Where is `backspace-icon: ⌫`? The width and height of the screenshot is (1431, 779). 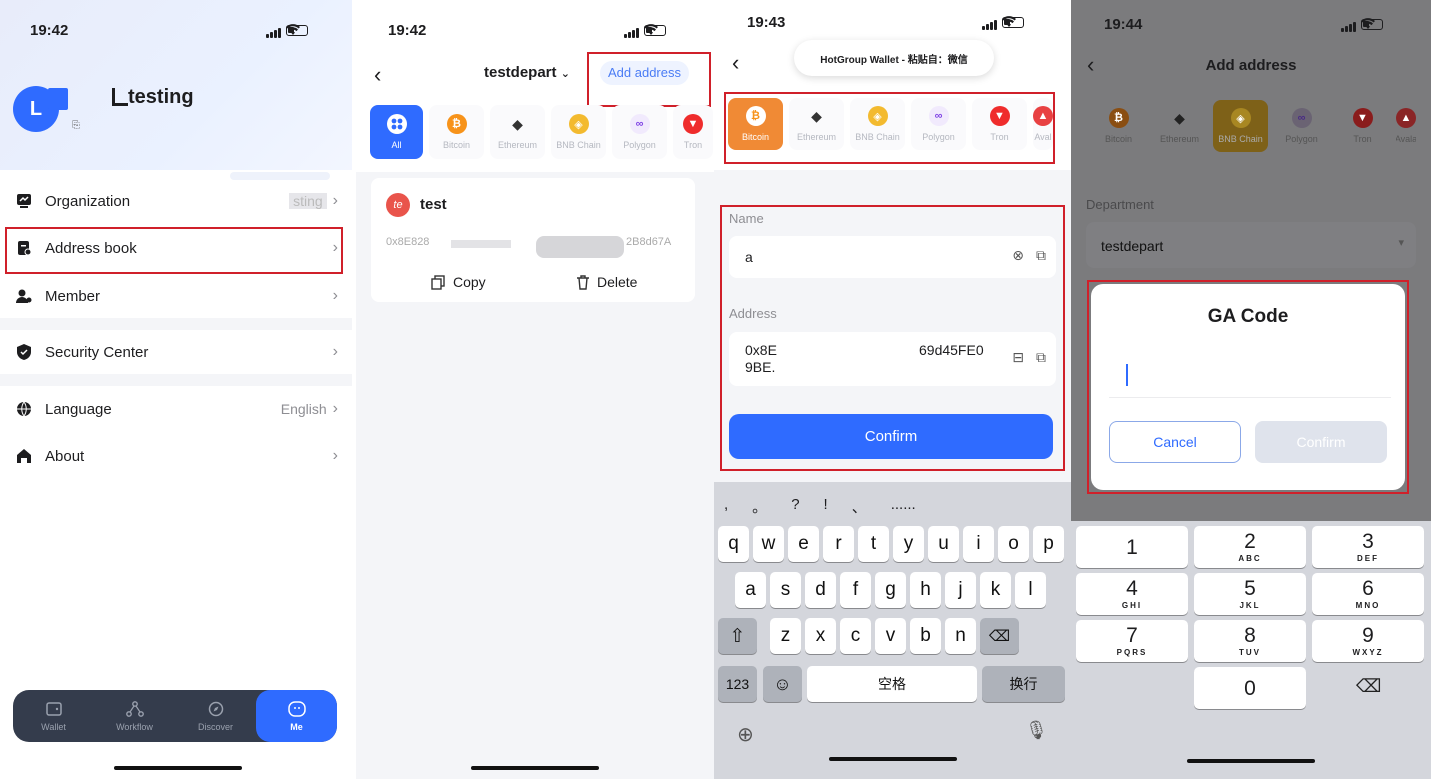 backspace-icon: ⌫ is located at coordinates (1368, 686).